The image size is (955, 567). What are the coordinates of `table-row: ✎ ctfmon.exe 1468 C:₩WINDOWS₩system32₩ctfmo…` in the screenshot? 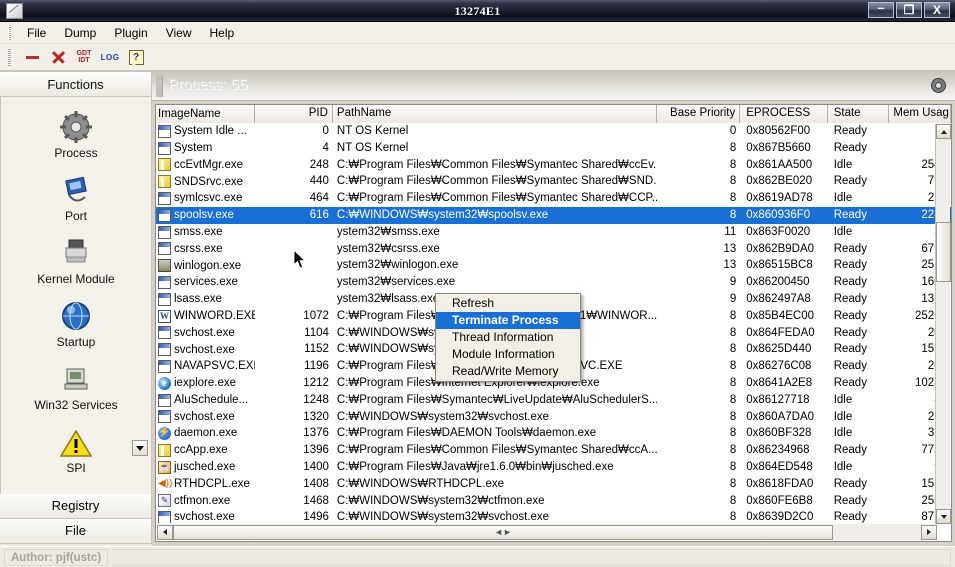 It's located at (553, 501).